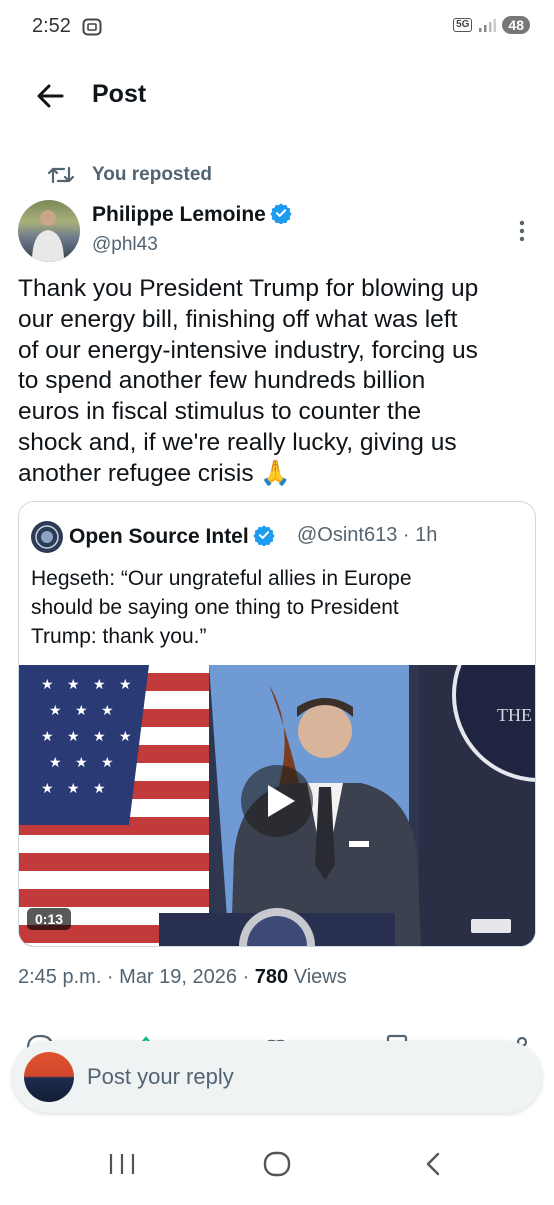  Describe the element at coordinates (220, 412) in the screenshot. I see `post-line: euros in fiscal stimulus to counter the` at that location.